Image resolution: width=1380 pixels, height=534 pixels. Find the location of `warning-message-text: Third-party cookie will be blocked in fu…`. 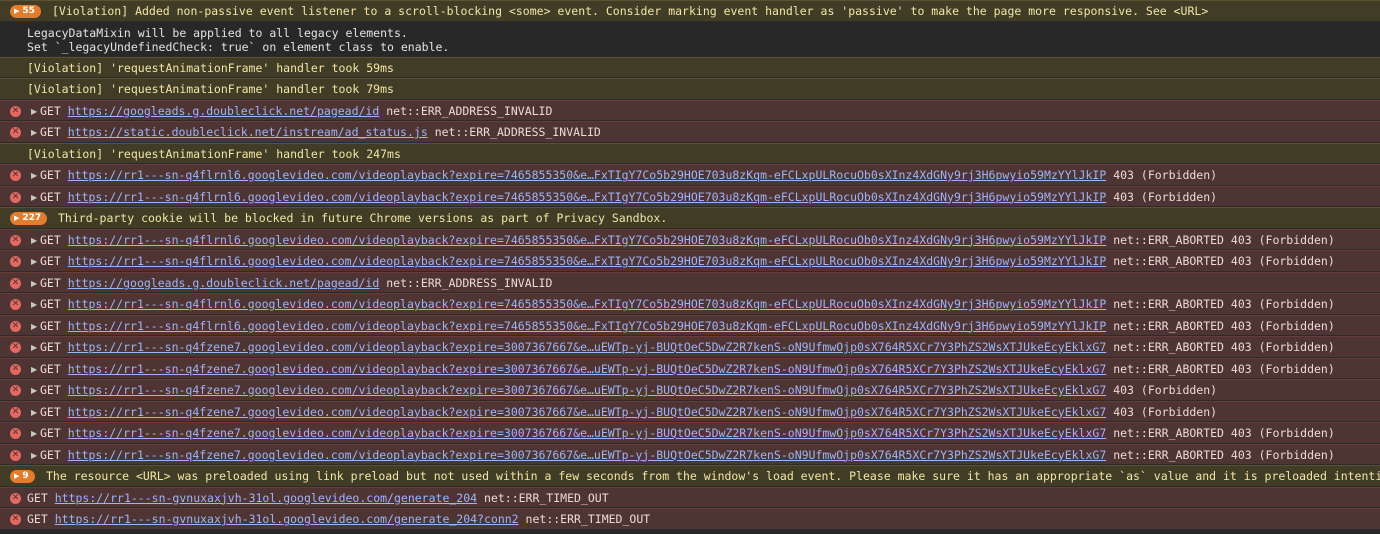

warning-message-text: Third-party cookie will be blocked in fu… is located at coordinates (363, 218).